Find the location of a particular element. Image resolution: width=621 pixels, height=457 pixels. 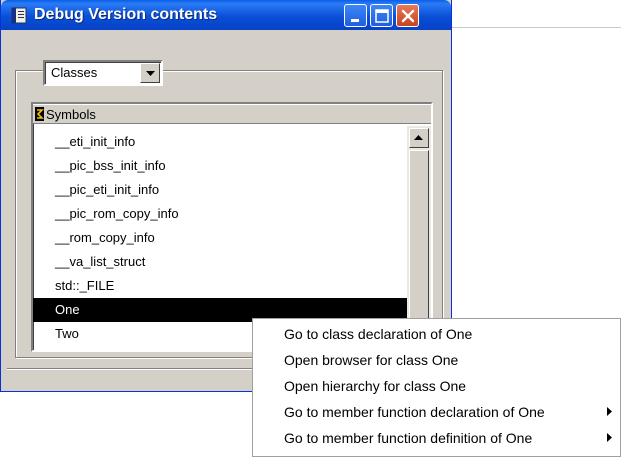

background-divider is located at coordinates (536, 27).